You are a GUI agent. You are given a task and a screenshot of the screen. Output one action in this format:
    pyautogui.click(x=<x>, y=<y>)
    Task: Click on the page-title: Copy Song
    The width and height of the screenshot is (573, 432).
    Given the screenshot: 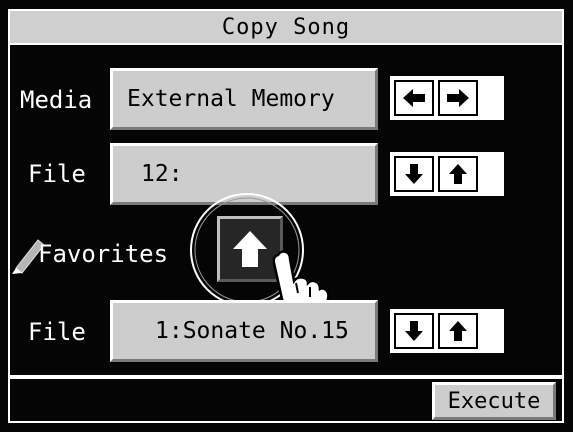 What is the action you would take?
    pyautogui.click(x=286, y=27)
    